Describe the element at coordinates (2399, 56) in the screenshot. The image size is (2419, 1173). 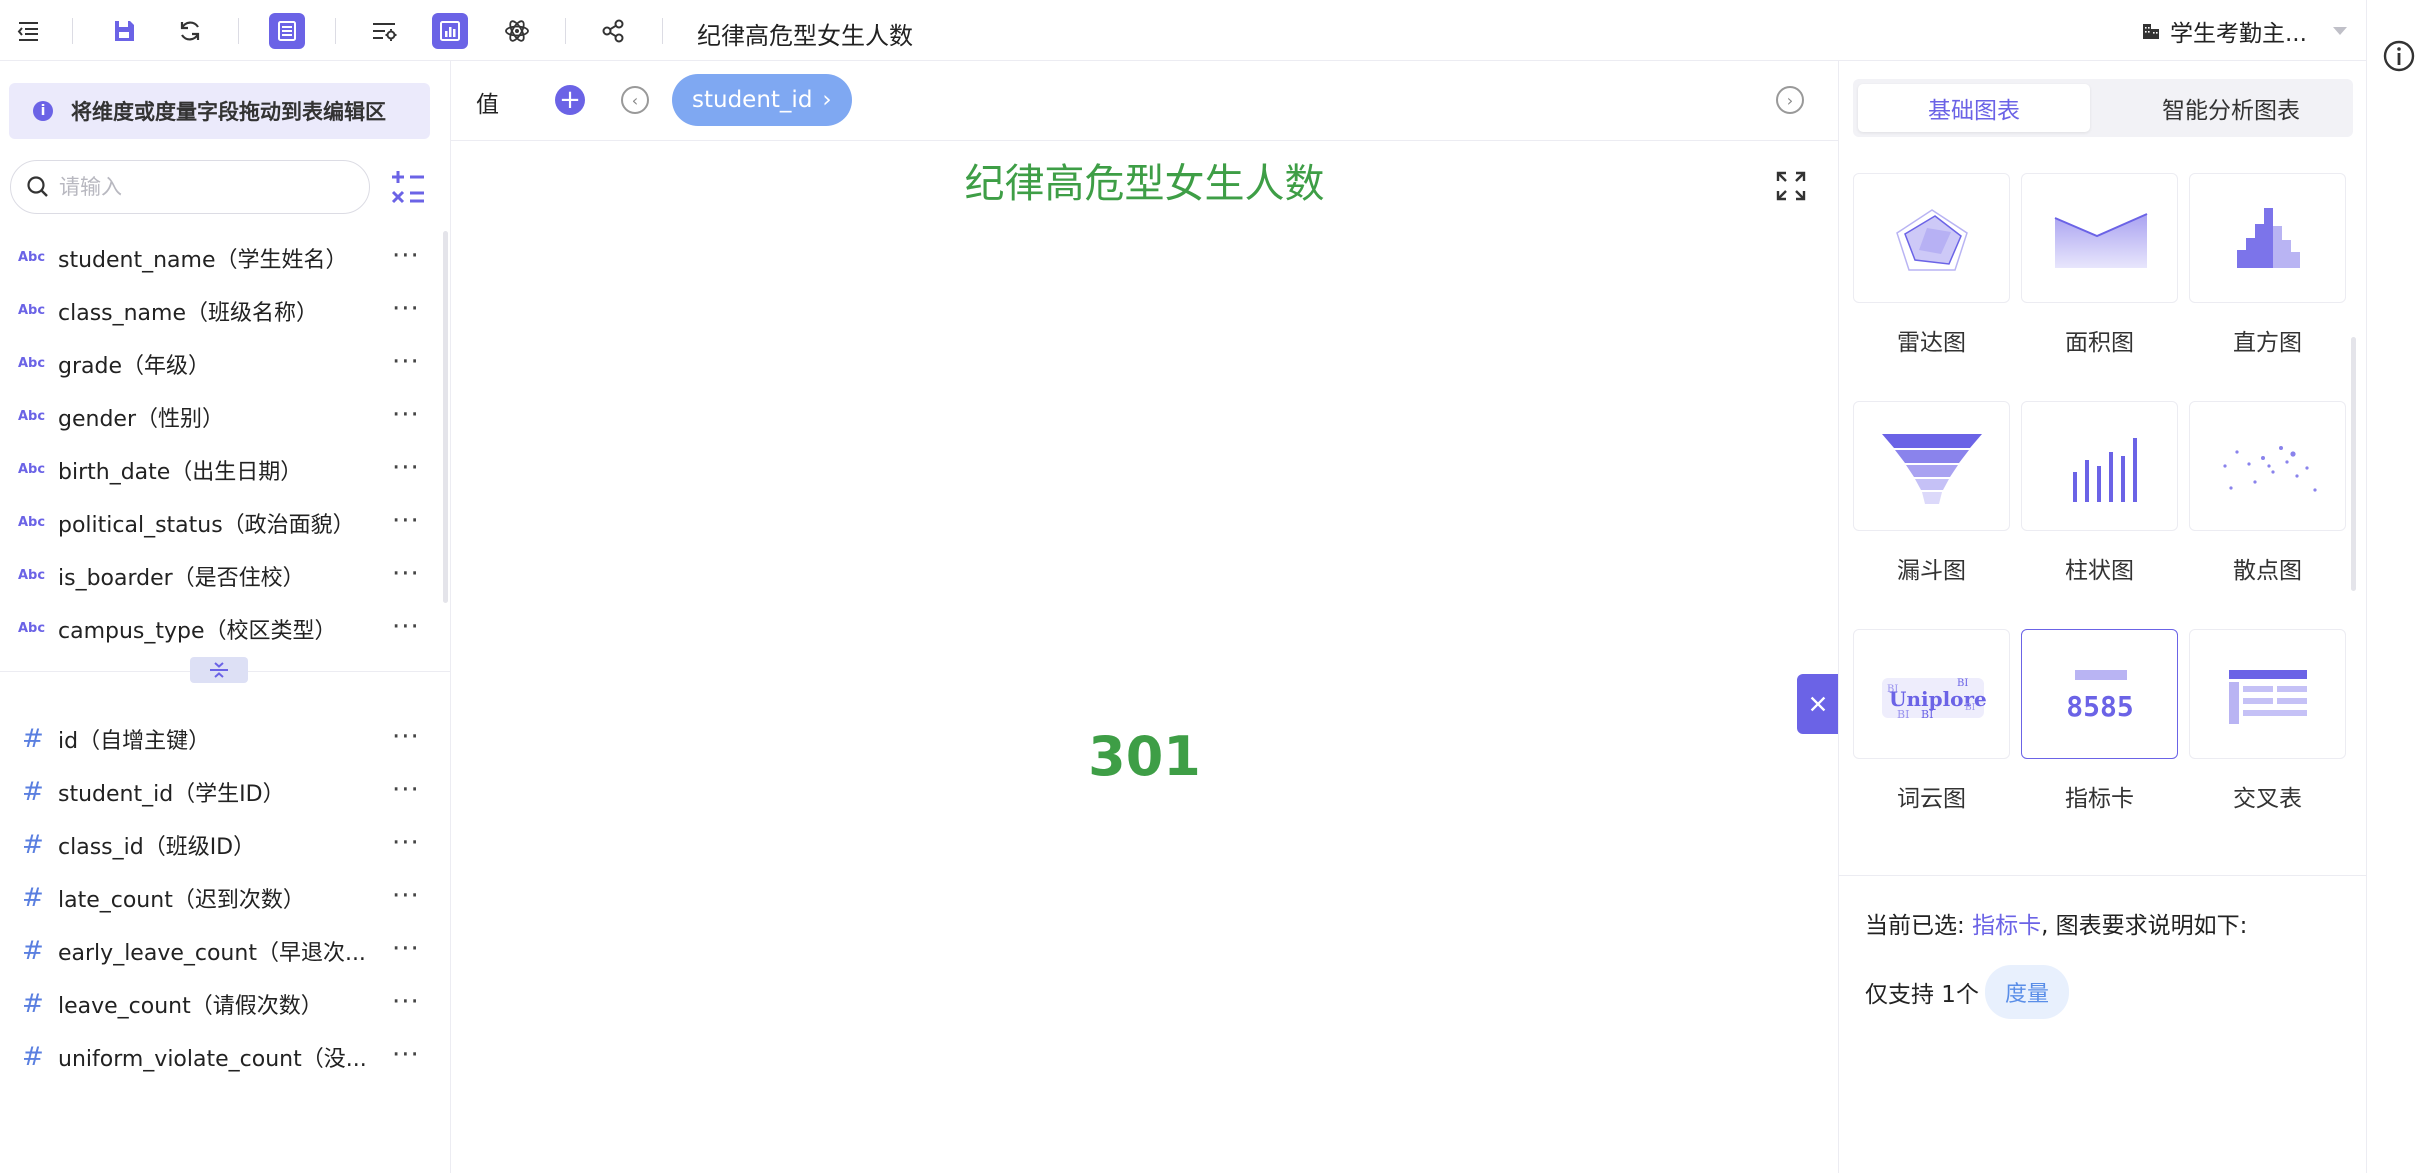
I see `info-circle-icon` at that location.